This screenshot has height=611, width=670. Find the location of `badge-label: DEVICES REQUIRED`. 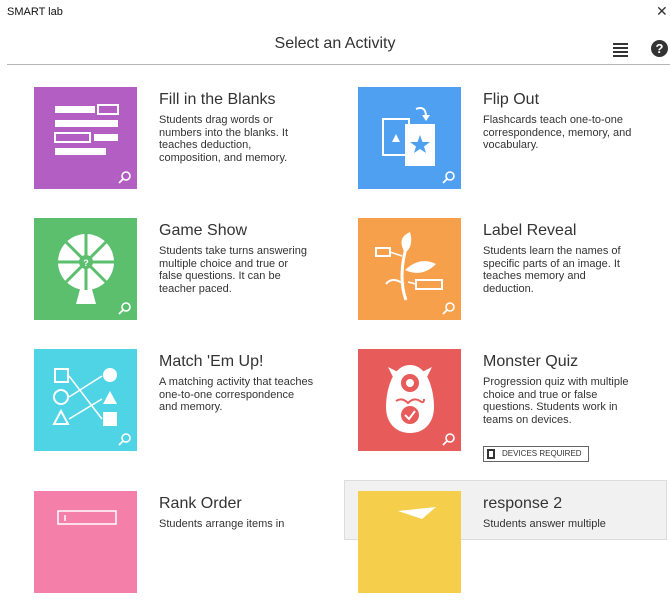

badge-label: DEVICES REQUIRED is located at coordinates (542, 453).